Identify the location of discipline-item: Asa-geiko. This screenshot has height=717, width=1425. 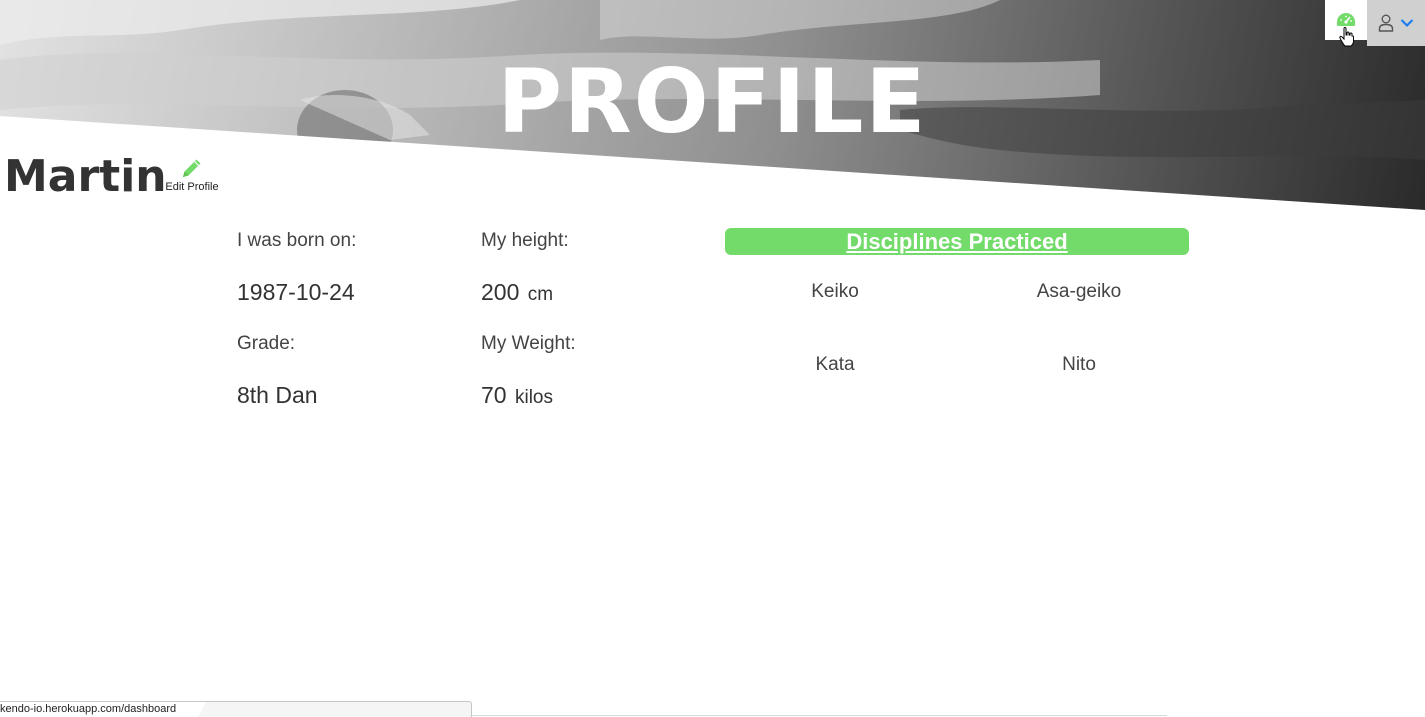
(1079, 291).